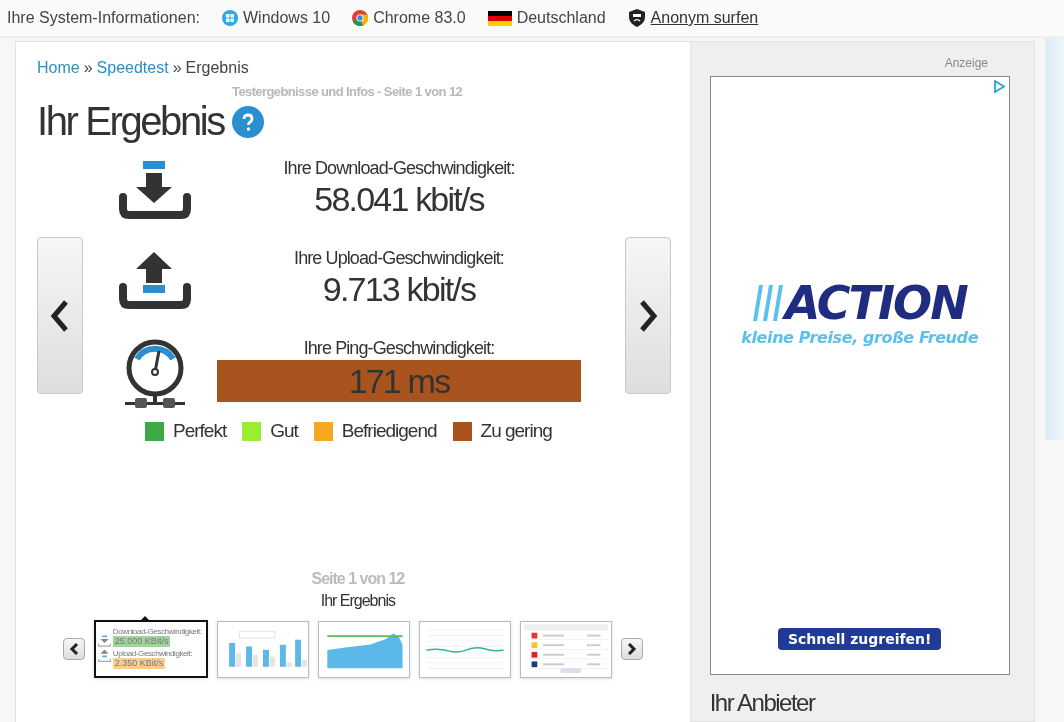  I want to click on thumbnail-next-button, so click(631, 649).